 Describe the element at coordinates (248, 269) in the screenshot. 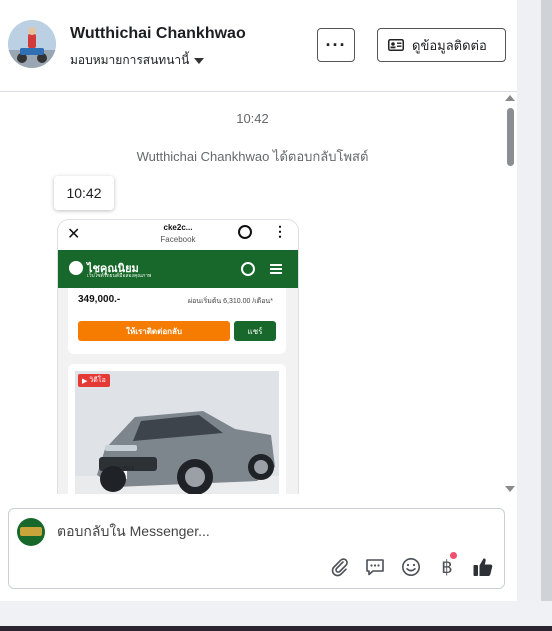

I see `search-icon` at that location.